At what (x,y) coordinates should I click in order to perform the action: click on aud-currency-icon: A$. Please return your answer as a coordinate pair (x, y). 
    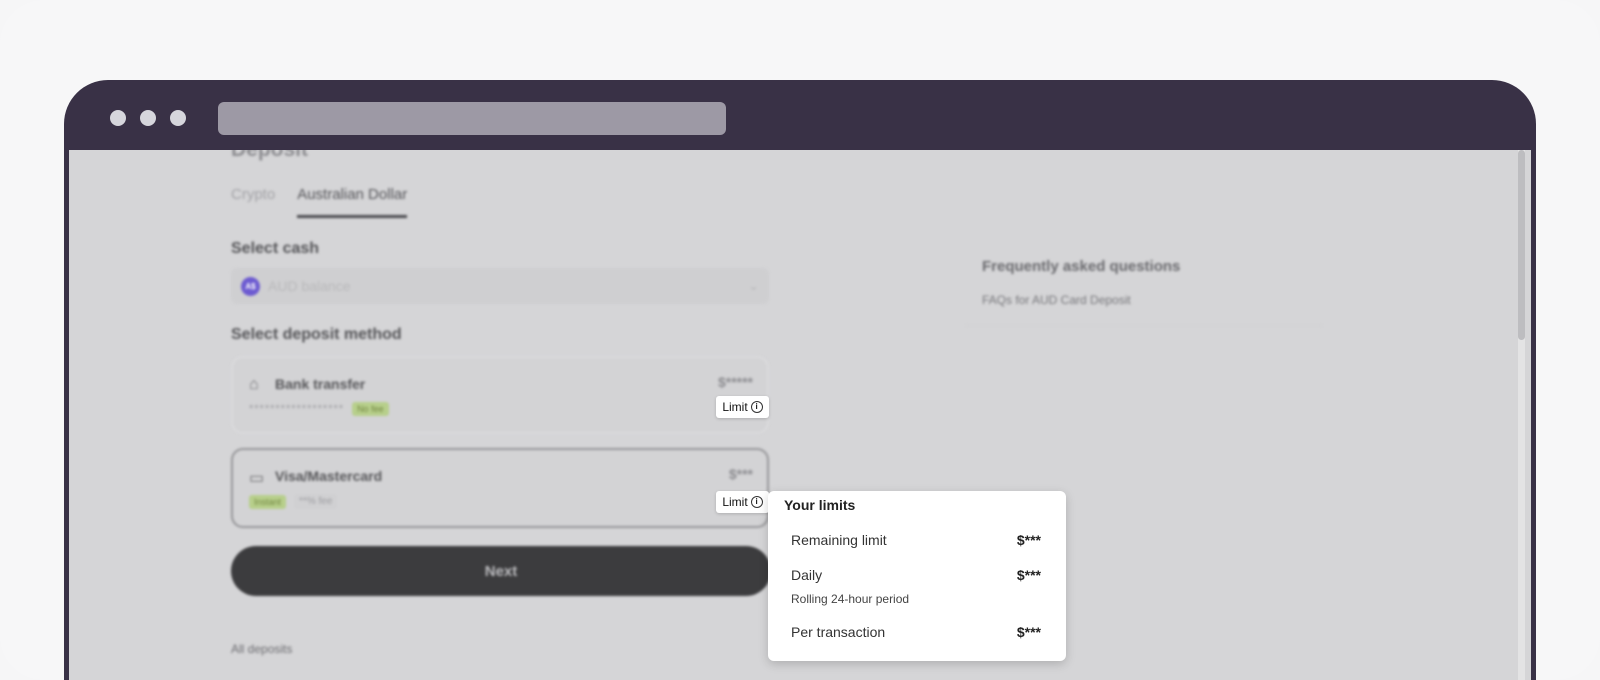
    Looking at the image, I should click on (250, 286).